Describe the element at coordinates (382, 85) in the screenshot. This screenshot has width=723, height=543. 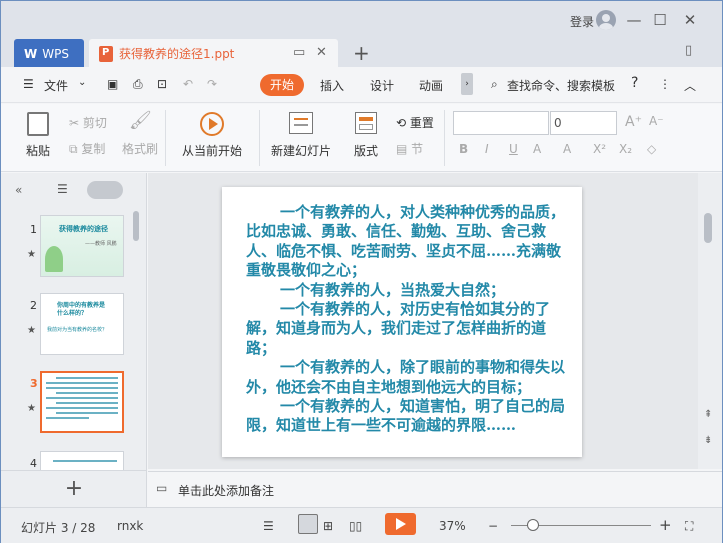
I see `menu-design: 设计` at that location.